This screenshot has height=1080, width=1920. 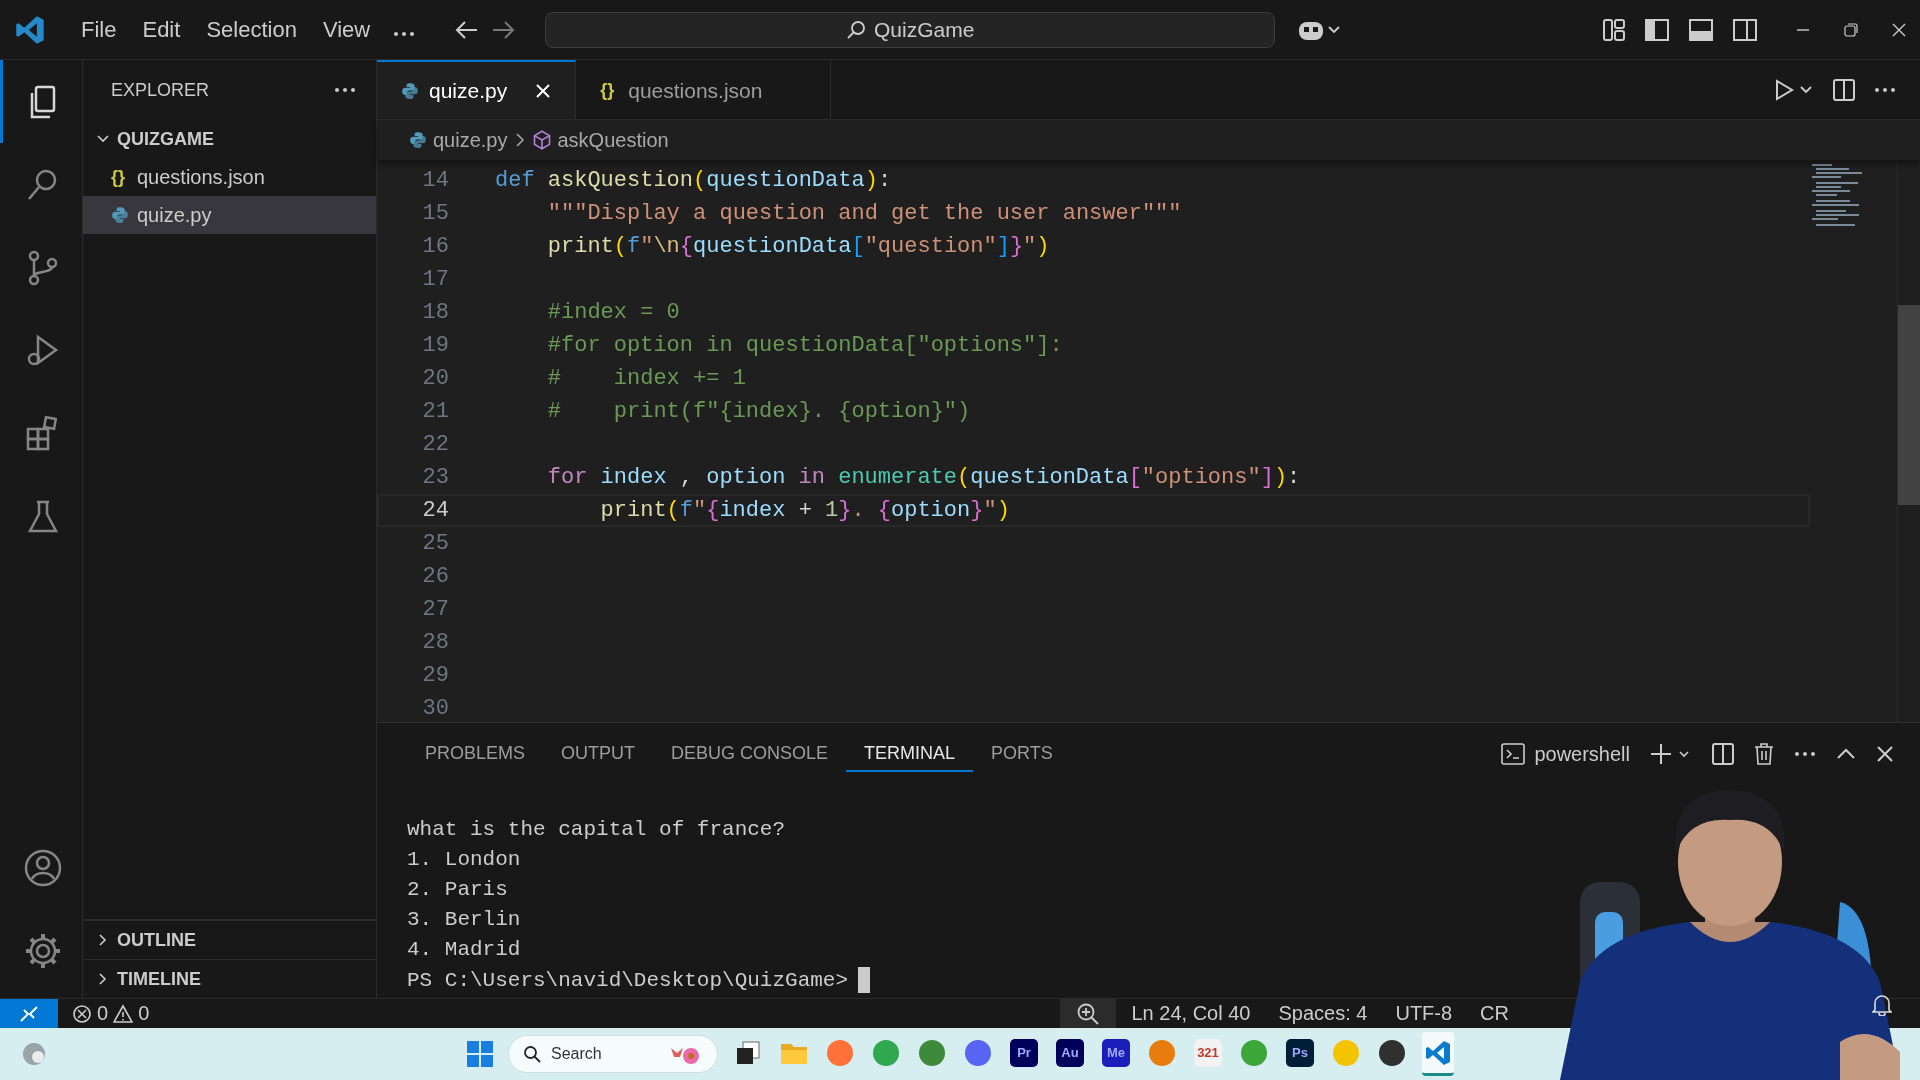 What do you see at coordinates (503, 29) in the screenshot?
I see `forward-icon` at bounding box center [503, 29].